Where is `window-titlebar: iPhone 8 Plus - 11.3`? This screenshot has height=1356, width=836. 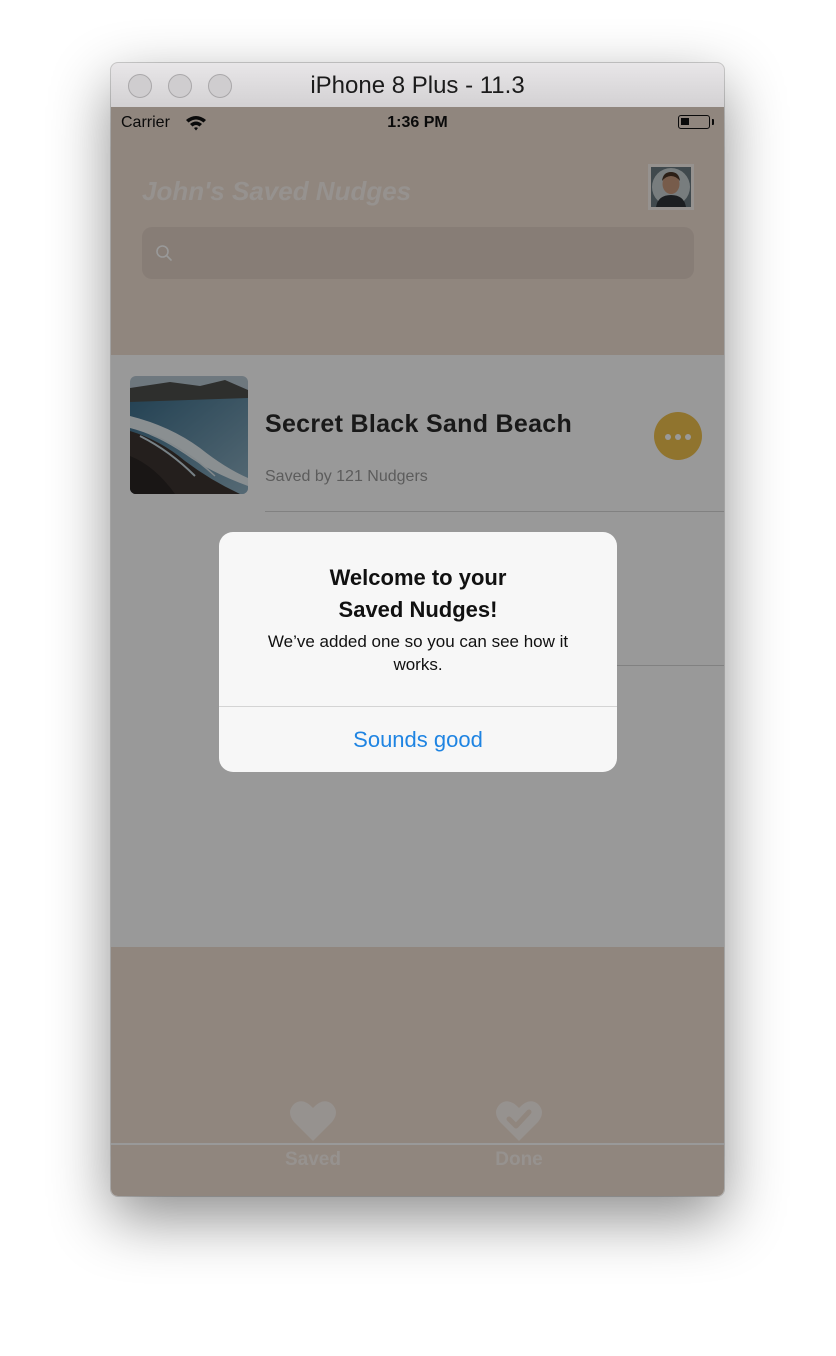
window-titlebar: iPhone 8 Plus - 11.3 is located at coordinates (417, 85).